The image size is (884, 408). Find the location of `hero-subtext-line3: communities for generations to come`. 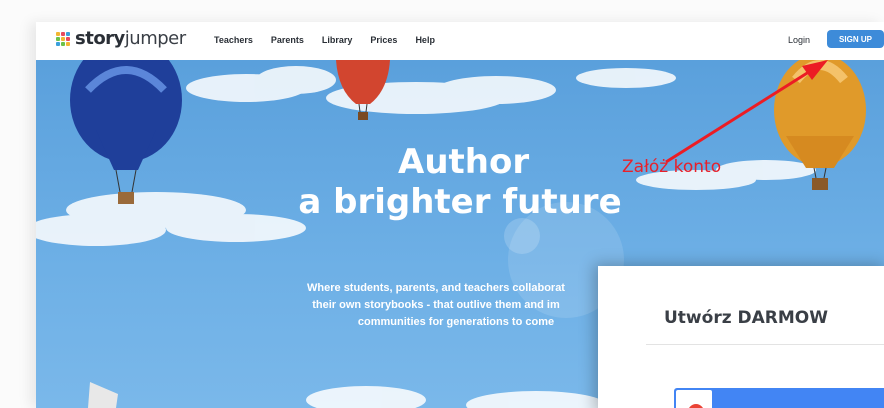

hero-subtext-line3: communities for generations to come is located at coordinates (456, 322).